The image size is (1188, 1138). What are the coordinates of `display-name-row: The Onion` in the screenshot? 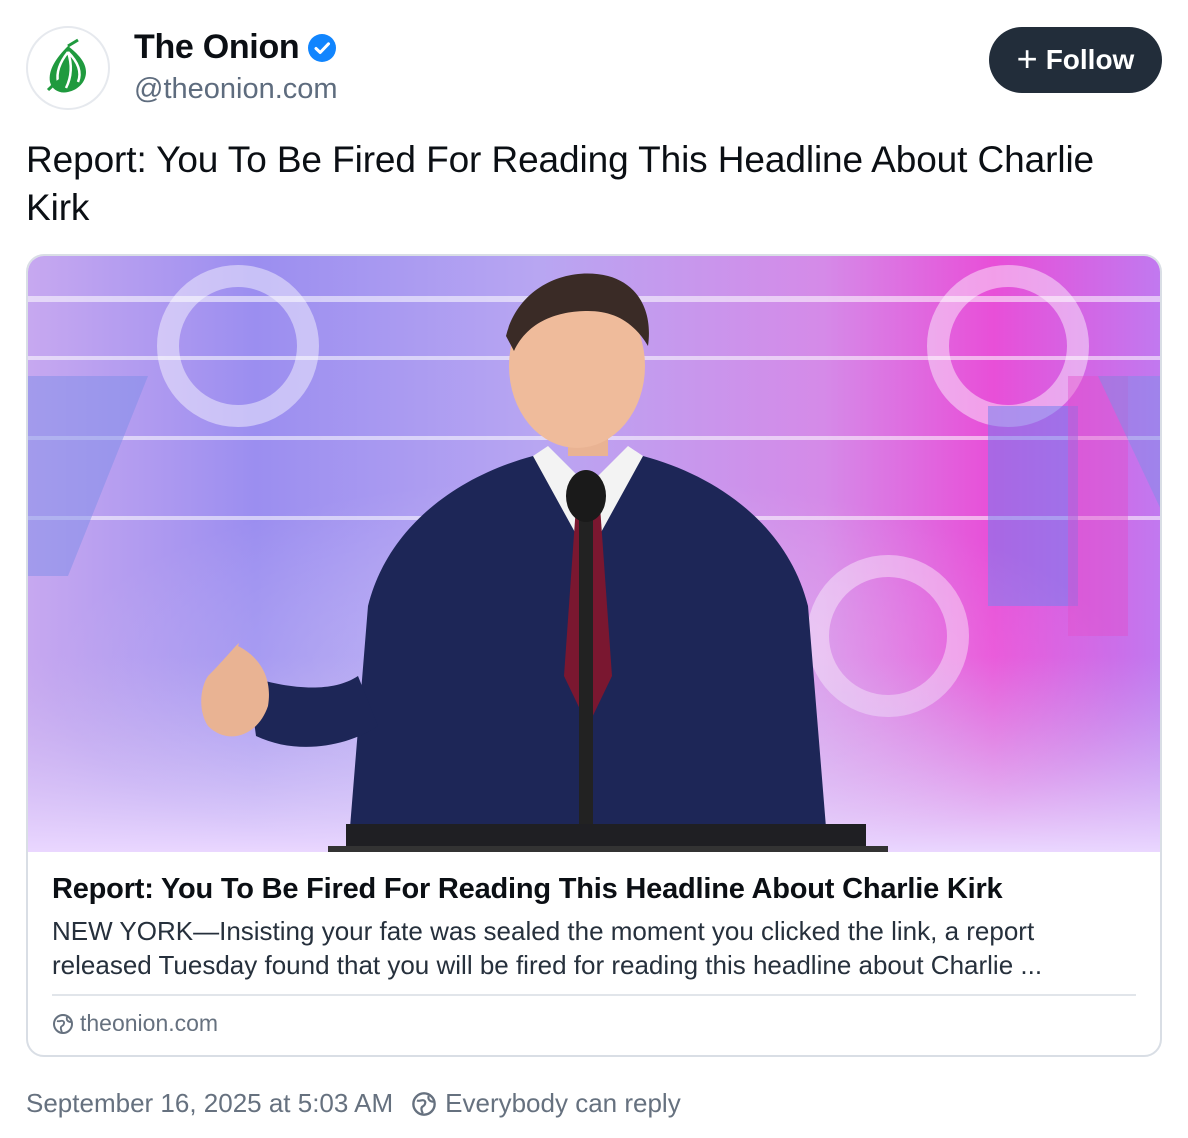 It's located at (236, 47).